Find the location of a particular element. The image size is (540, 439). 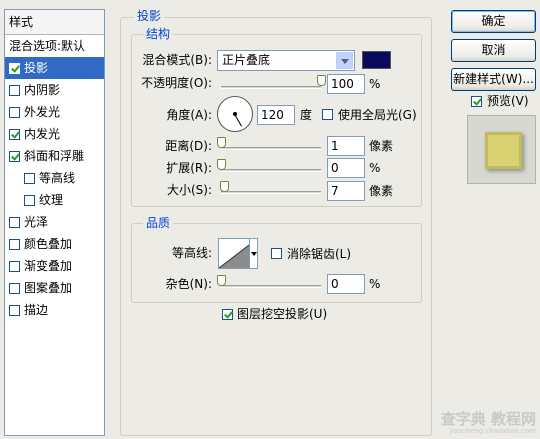

style-preview-thumbnail is located at coordinates (501, 149).